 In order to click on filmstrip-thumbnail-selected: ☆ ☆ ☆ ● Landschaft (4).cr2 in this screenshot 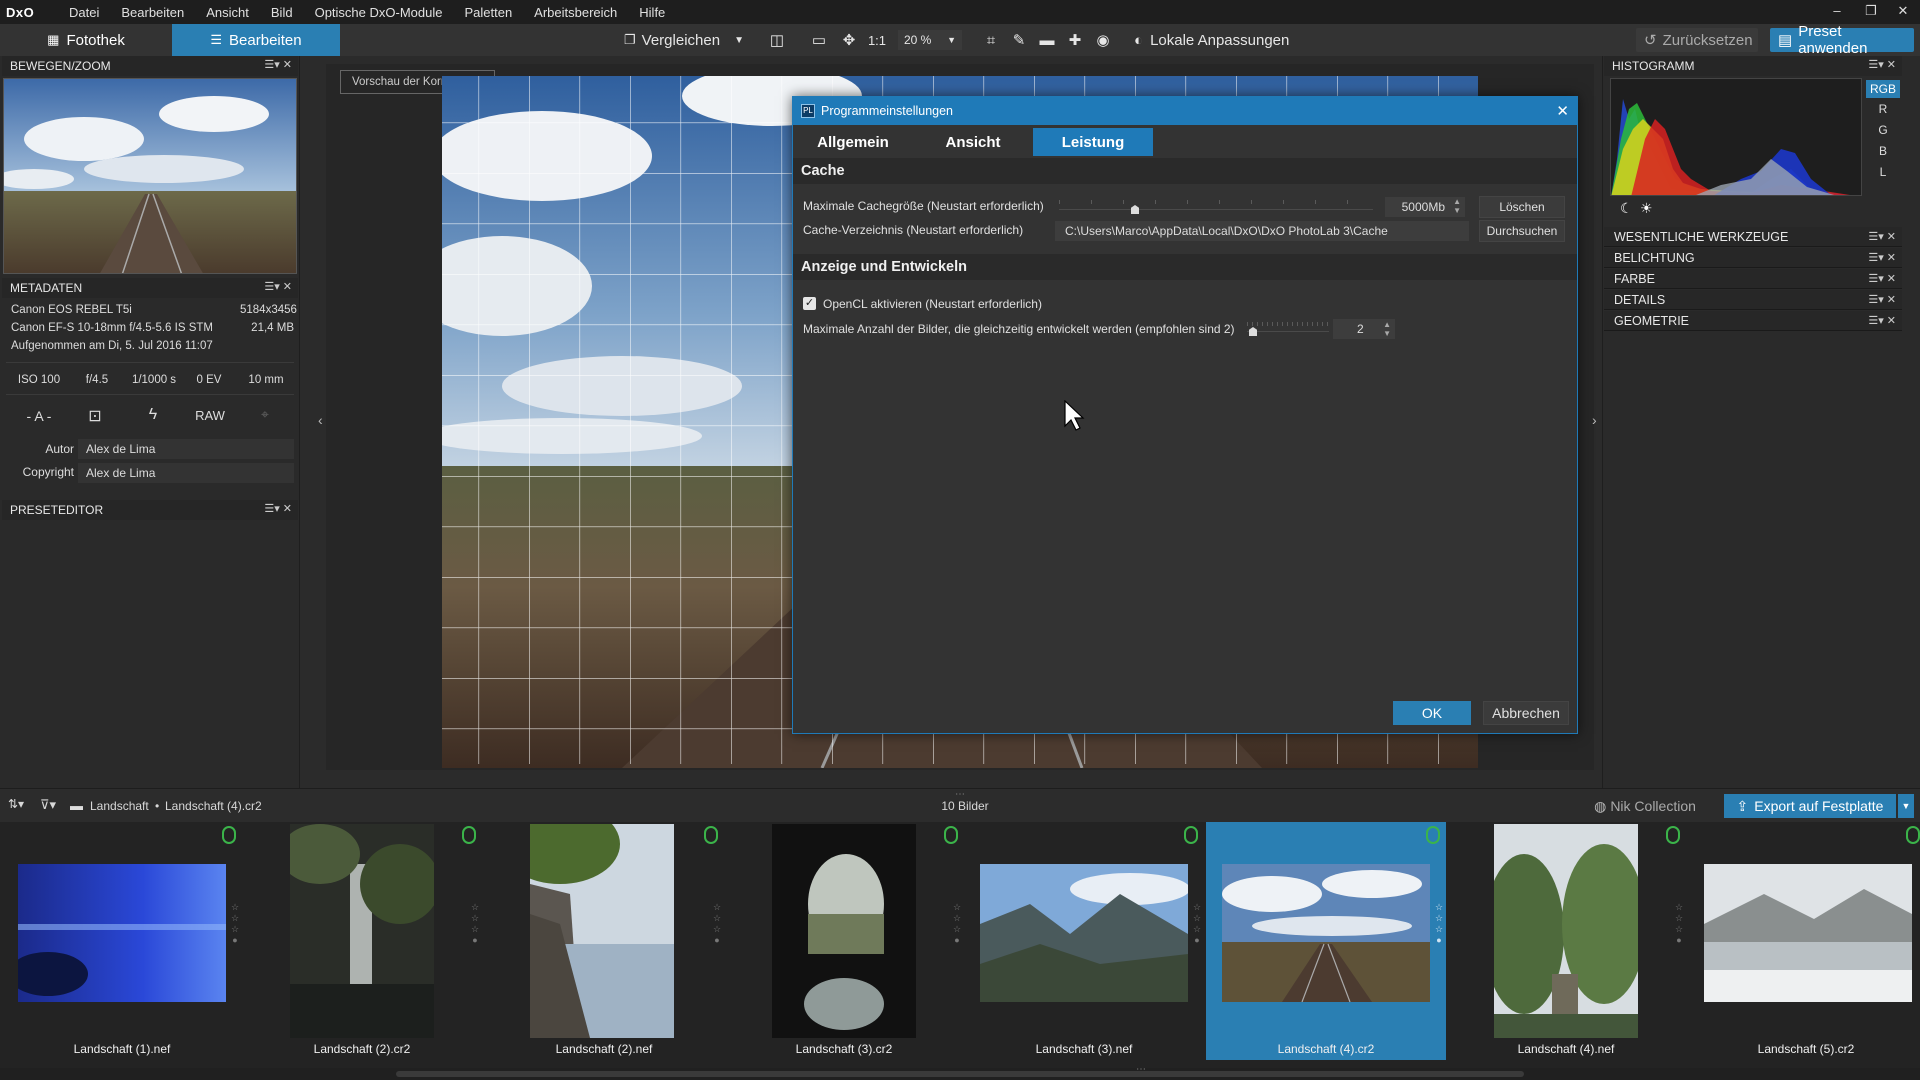, I will do `click(1326, 941)`.